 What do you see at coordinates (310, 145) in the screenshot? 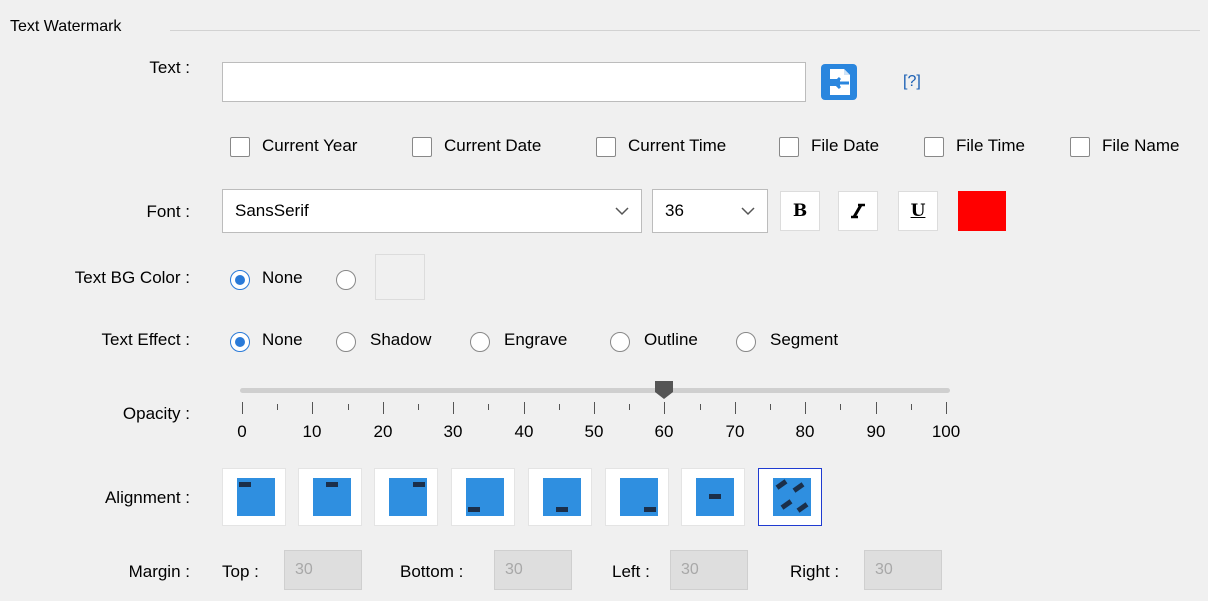
I see `current-year-label: Current Year` at bounding box center [310, 145].